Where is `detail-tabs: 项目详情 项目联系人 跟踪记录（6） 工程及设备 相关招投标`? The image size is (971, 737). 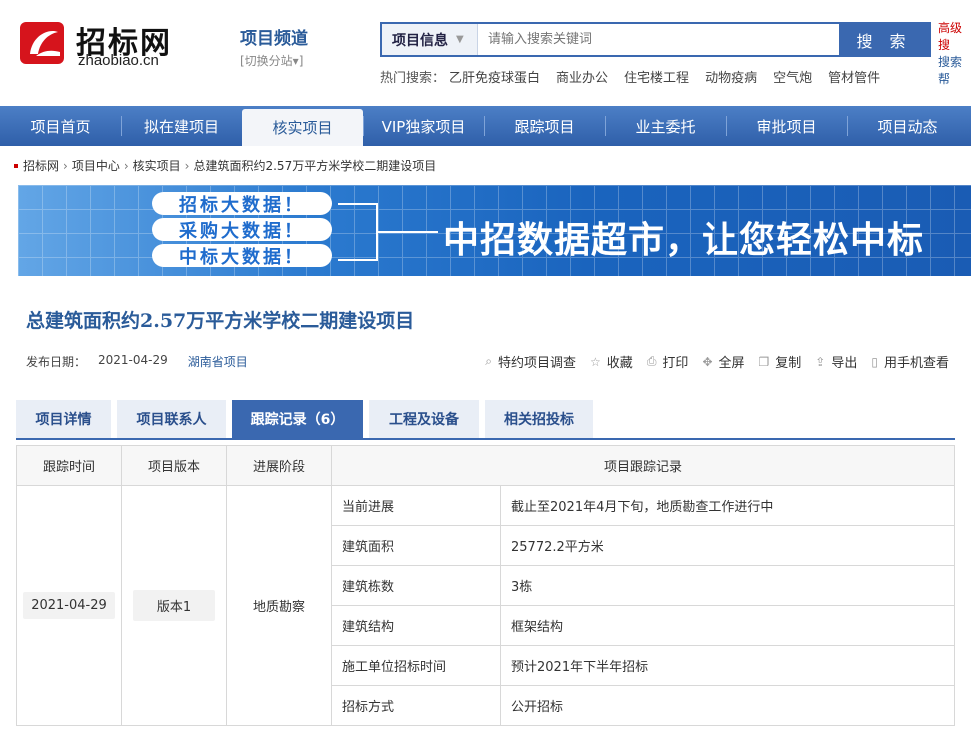 detail-tabs: 项目详情 项目联系人 跟踪记录（6） 工程及设备 相关招投标 is located at coordinates (485, 420).